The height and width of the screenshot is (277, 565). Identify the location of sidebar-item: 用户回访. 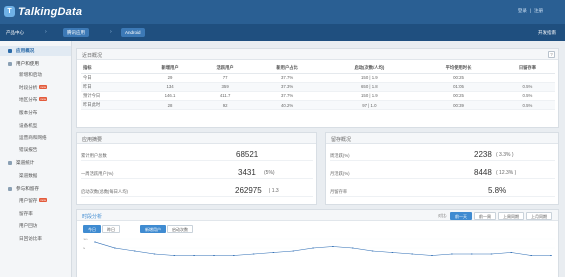
(35, 226).